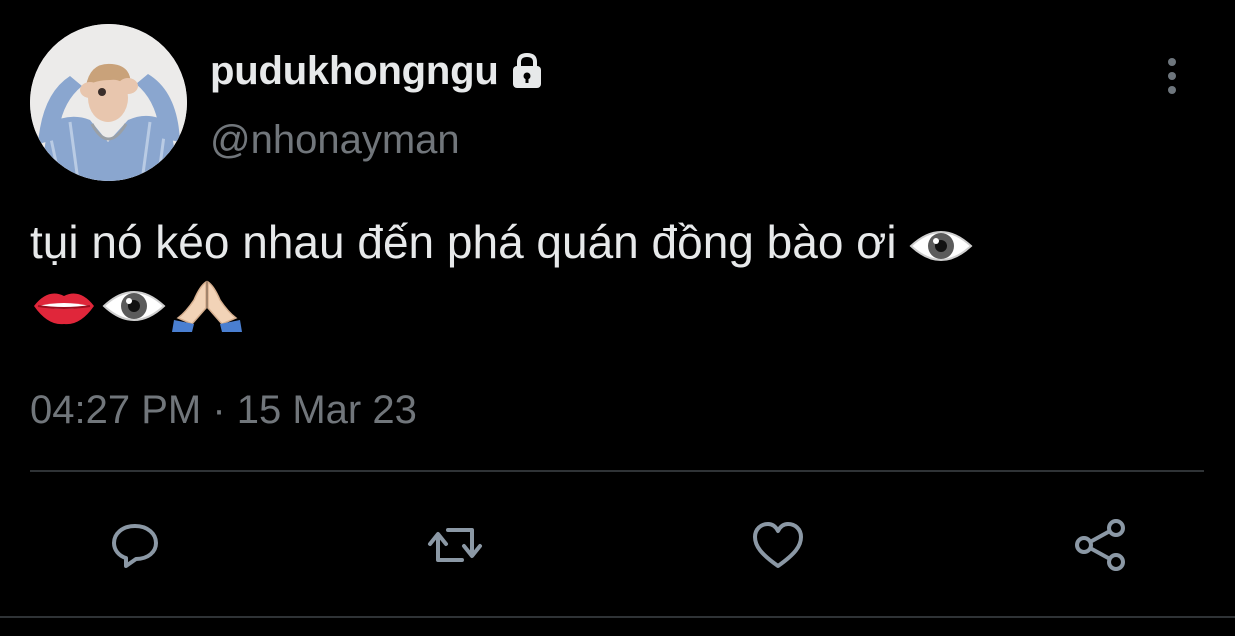  I want to click on avatar, so click(108, 102).